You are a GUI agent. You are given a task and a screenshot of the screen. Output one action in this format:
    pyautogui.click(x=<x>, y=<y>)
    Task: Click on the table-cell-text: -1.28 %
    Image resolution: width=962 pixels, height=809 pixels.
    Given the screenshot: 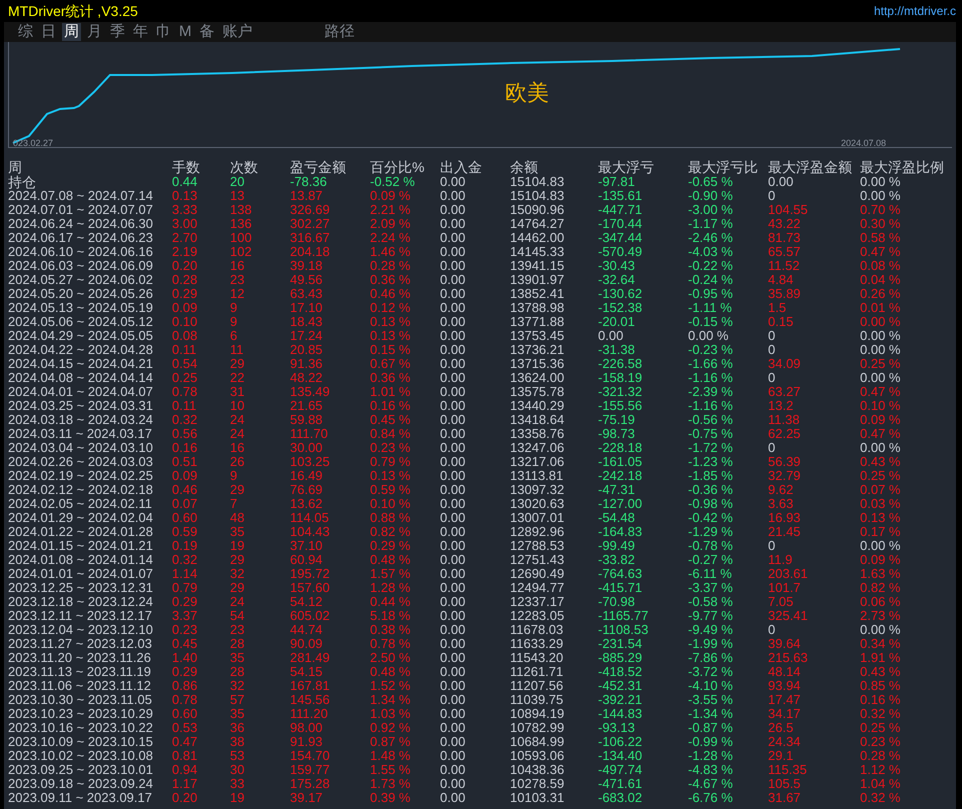 What is the action you would take?
    pyautogui.click(x=711, y=756)
    